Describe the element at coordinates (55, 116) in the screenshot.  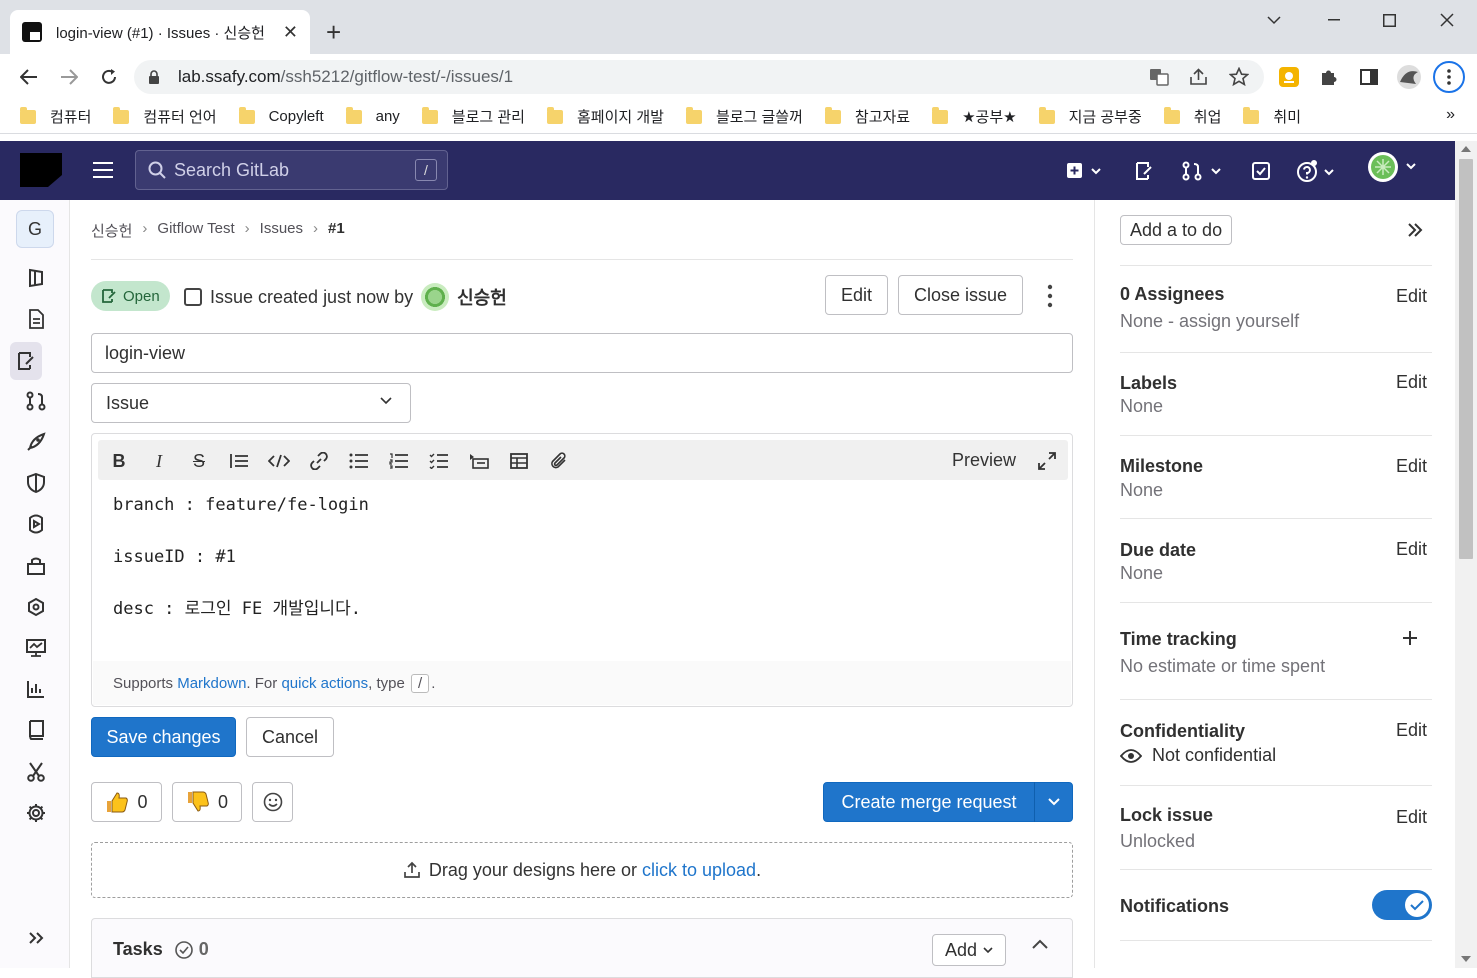
I see `bookmark-folder: 컴퓨터` at that location.